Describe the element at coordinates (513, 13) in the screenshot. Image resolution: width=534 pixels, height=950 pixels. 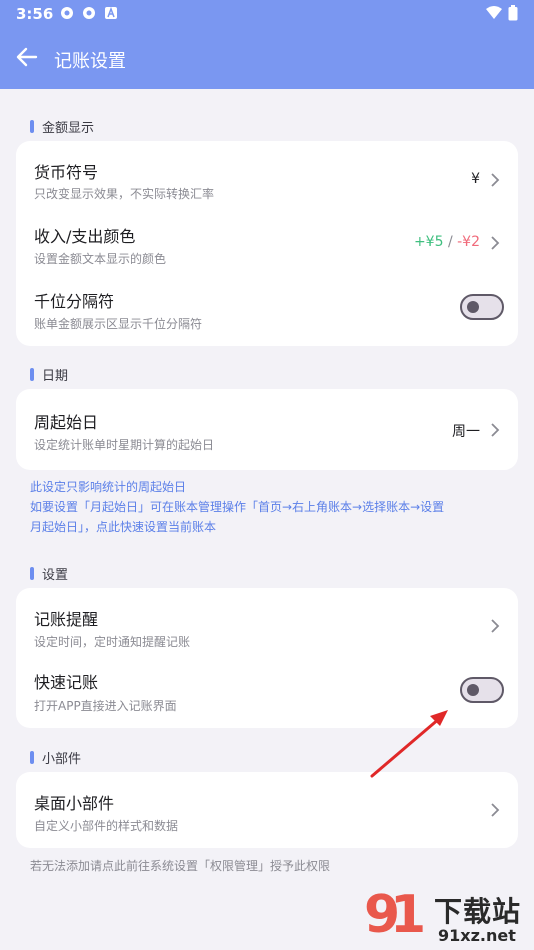
I see `battery-icon` at that location.